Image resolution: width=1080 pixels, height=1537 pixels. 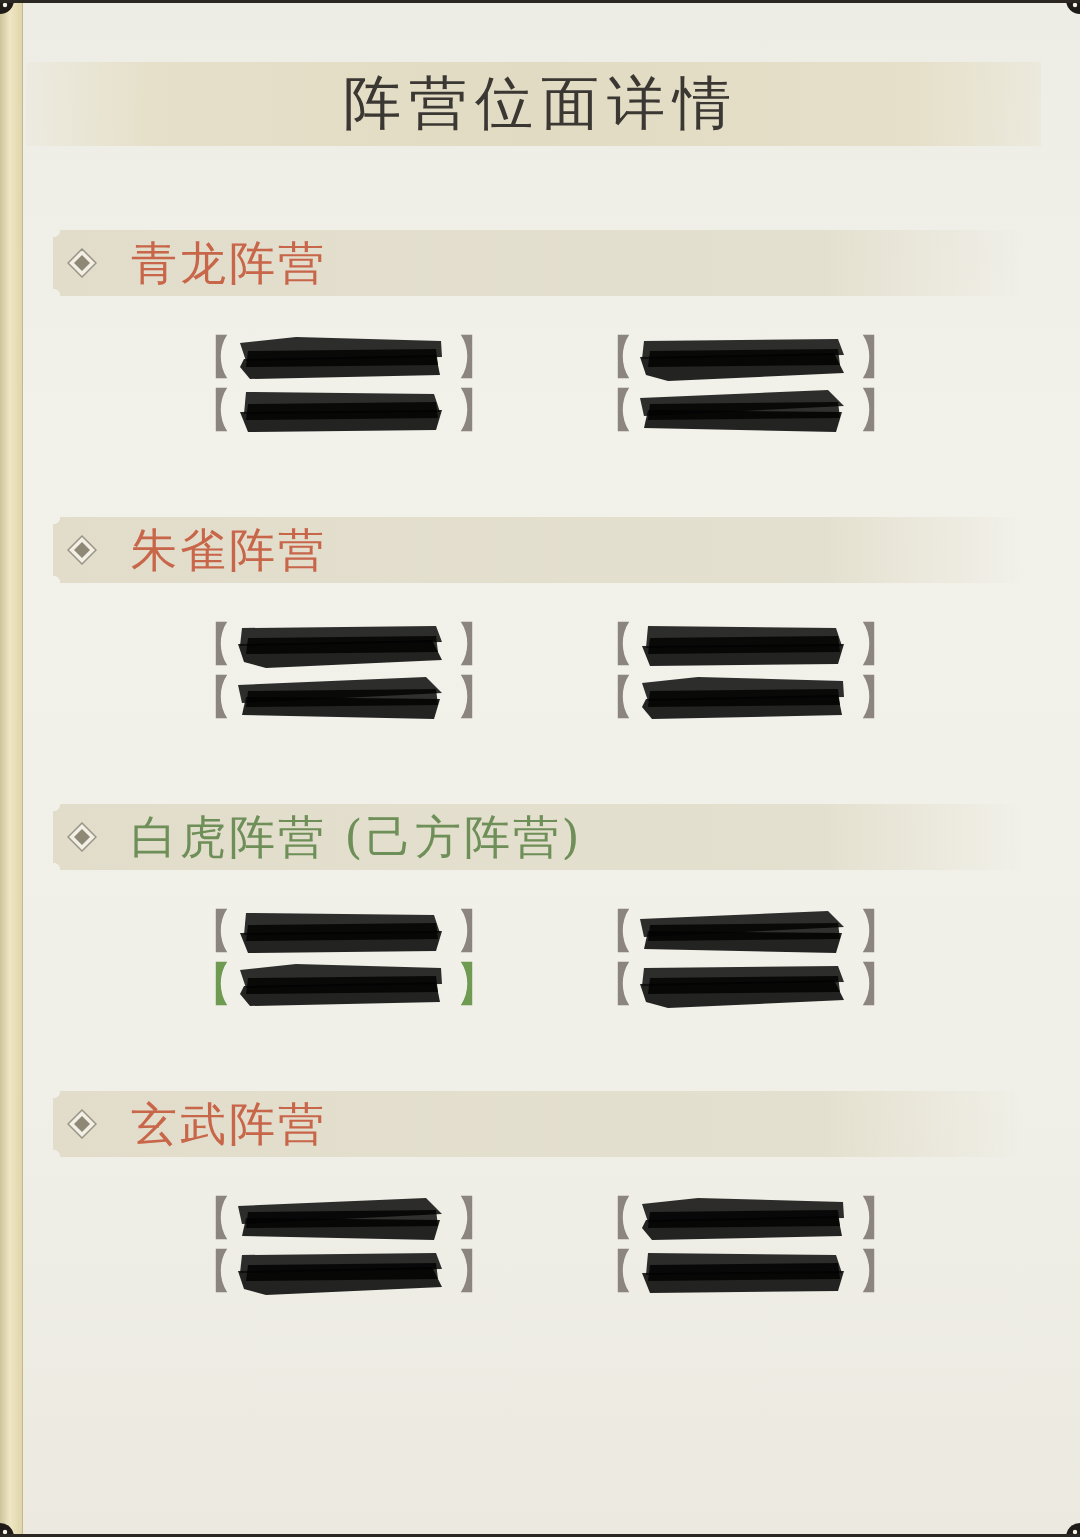 I want to click on faction-title: 玄武阵营, so click(x=229, y=1124).